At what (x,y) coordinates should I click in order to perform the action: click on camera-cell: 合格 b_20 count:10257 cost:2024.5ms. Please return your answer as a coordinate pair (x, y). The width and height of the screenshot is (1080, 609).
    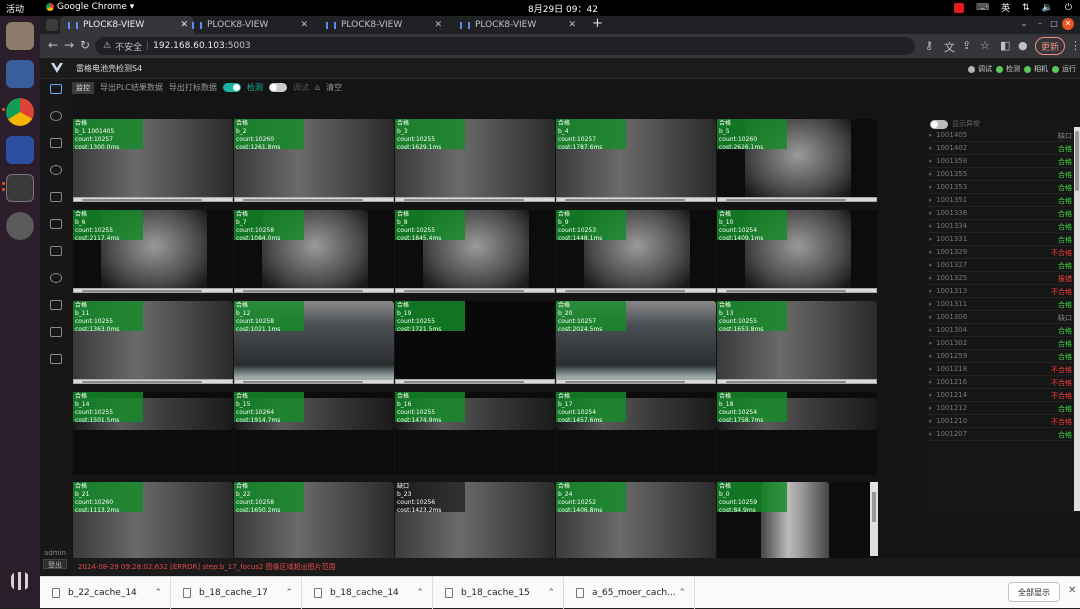
    Looking at the image, I should click on (636, 342).